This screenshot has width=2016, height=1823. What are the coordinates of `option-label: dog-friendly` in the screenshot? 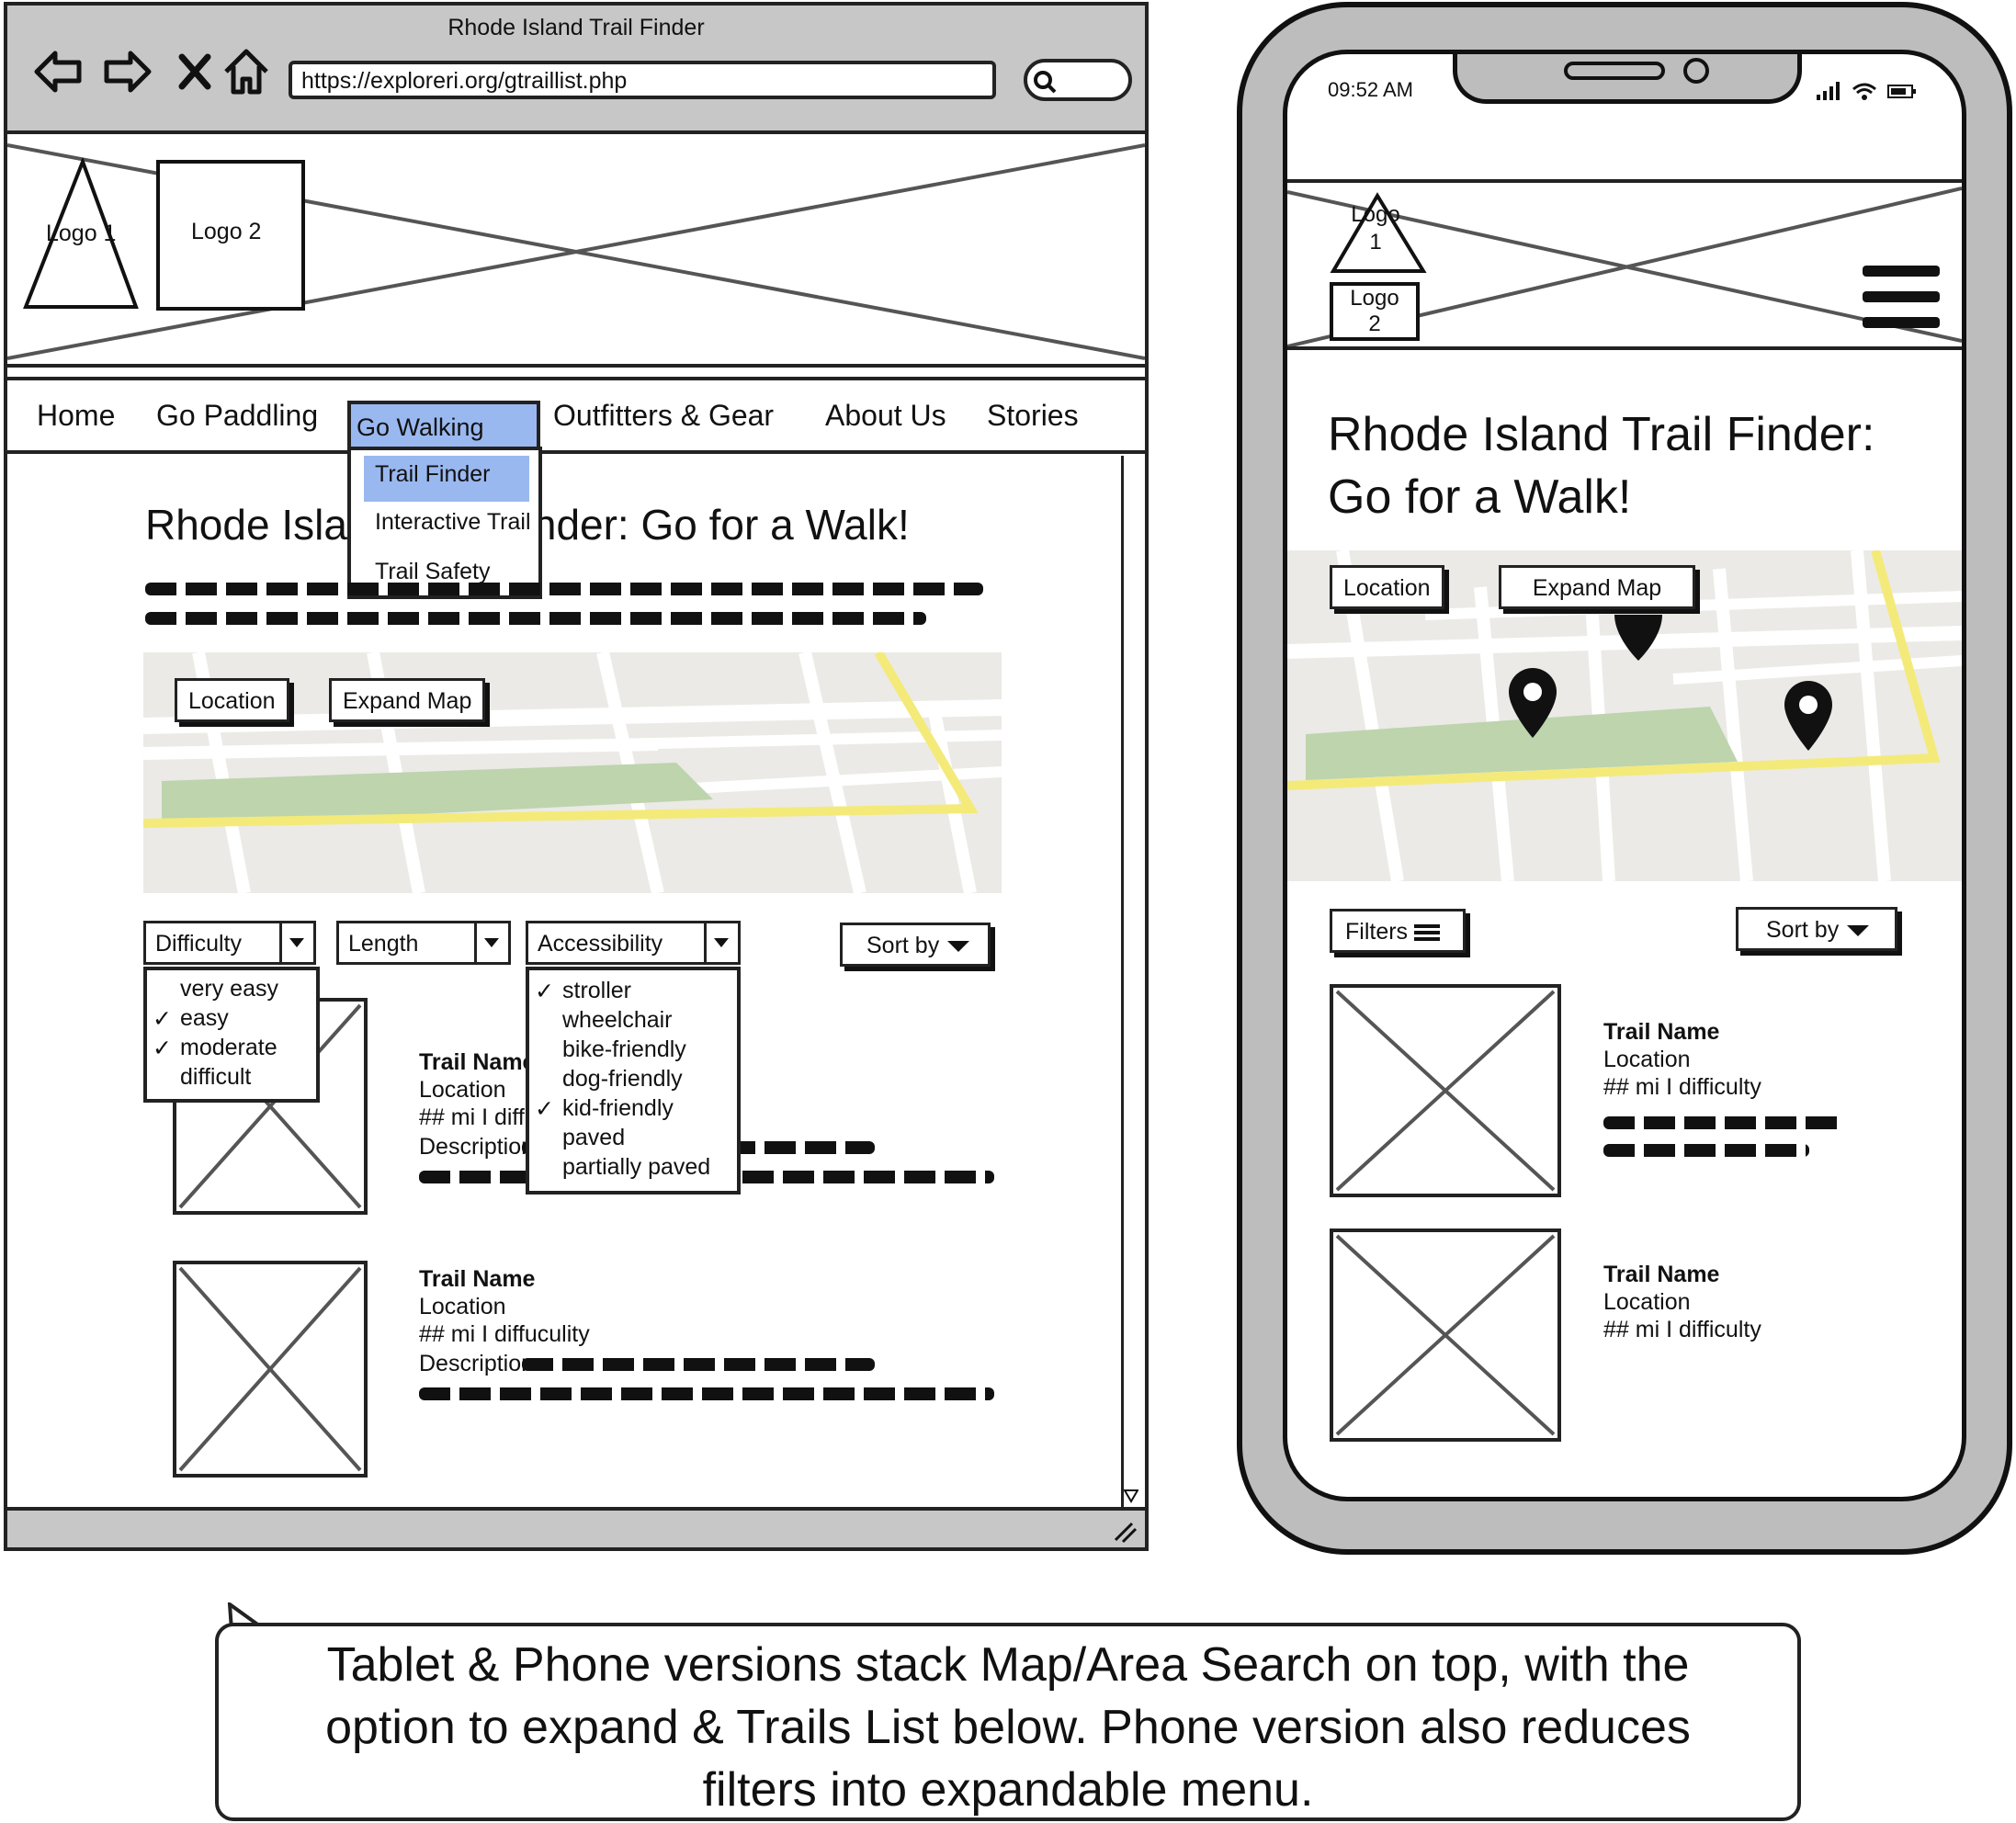 It's located at (622, 1079).